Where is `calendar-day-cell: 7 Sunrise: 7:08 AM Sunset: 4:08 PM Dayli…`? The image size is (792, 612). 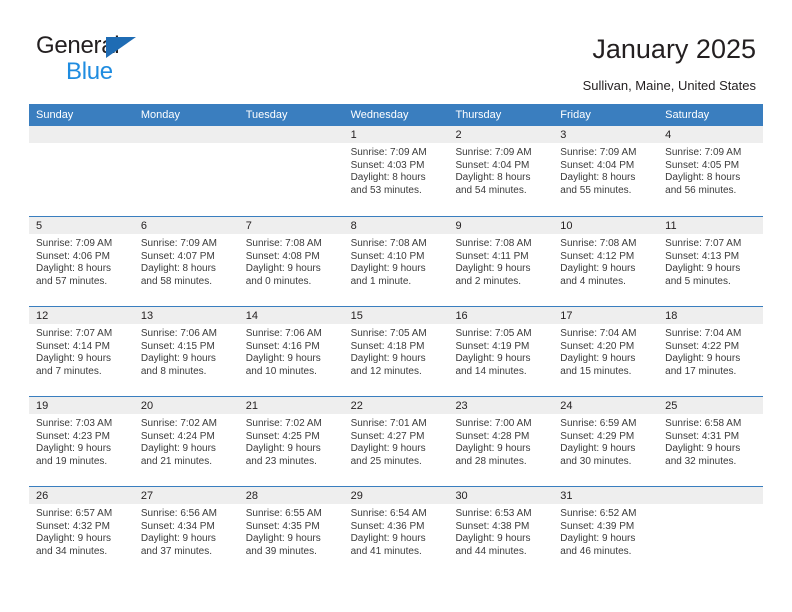 calendar-day-cell: 7 Sunrise: 7:08 AM Sunset: 4:08 PM Dayli… is located at coordinates (291, 261).